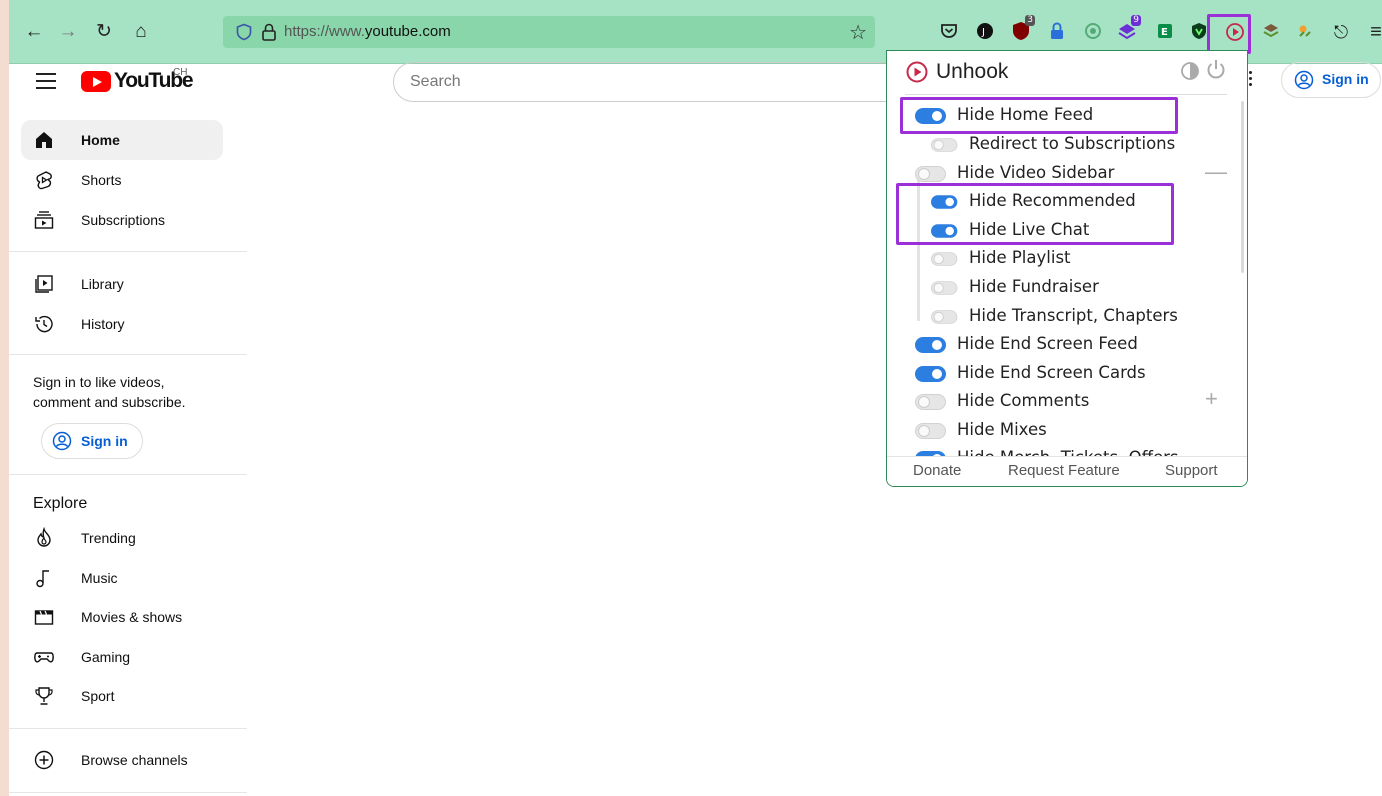  I want to click on sidebar-item-label: Home, so click(100, 140).